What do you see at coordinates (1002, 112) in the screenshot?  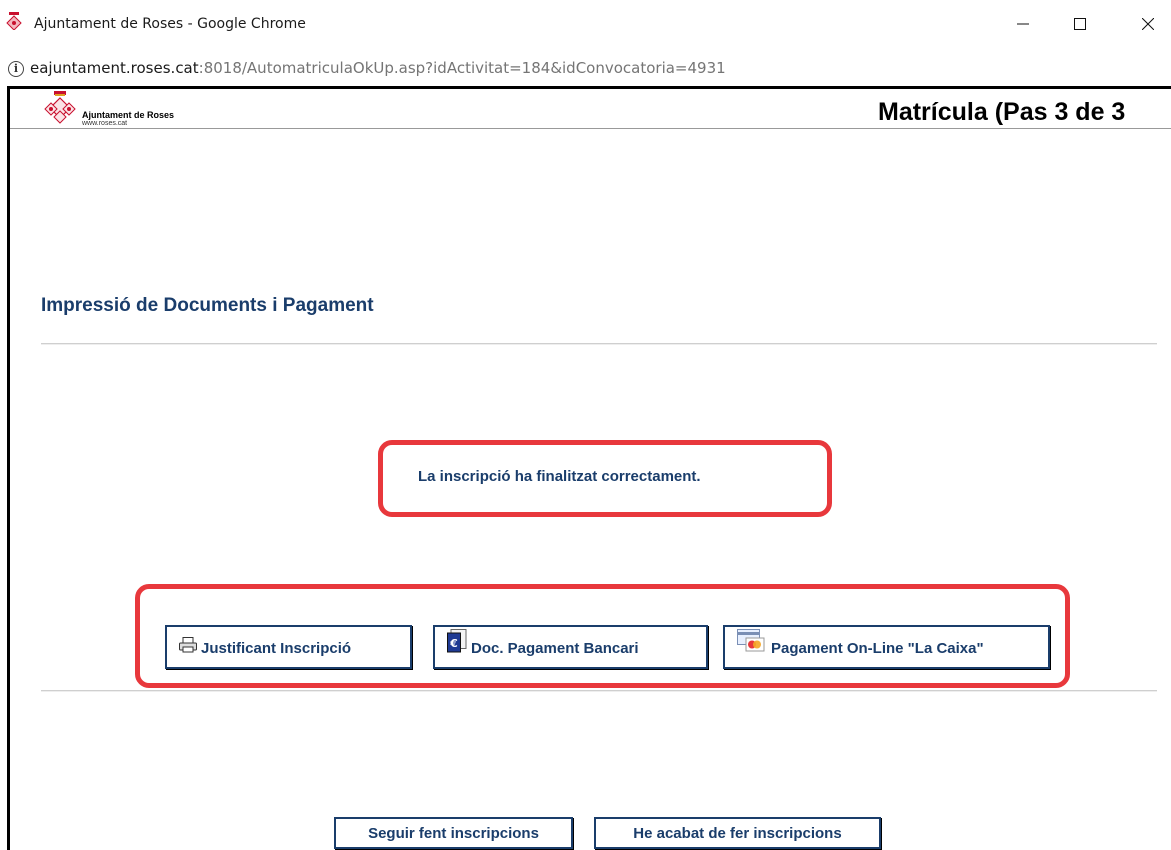 I see `page-title: Matrícula (Pas 3 de 3` at bounding box center [1002, 112].